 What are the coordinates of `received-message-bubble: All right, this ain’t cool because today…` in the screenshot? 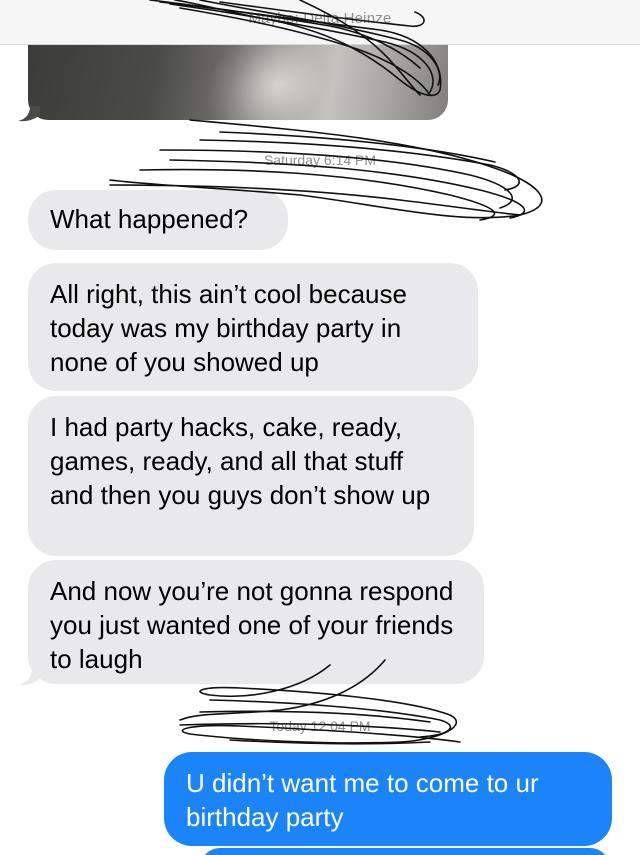 It's located at (253, 327).